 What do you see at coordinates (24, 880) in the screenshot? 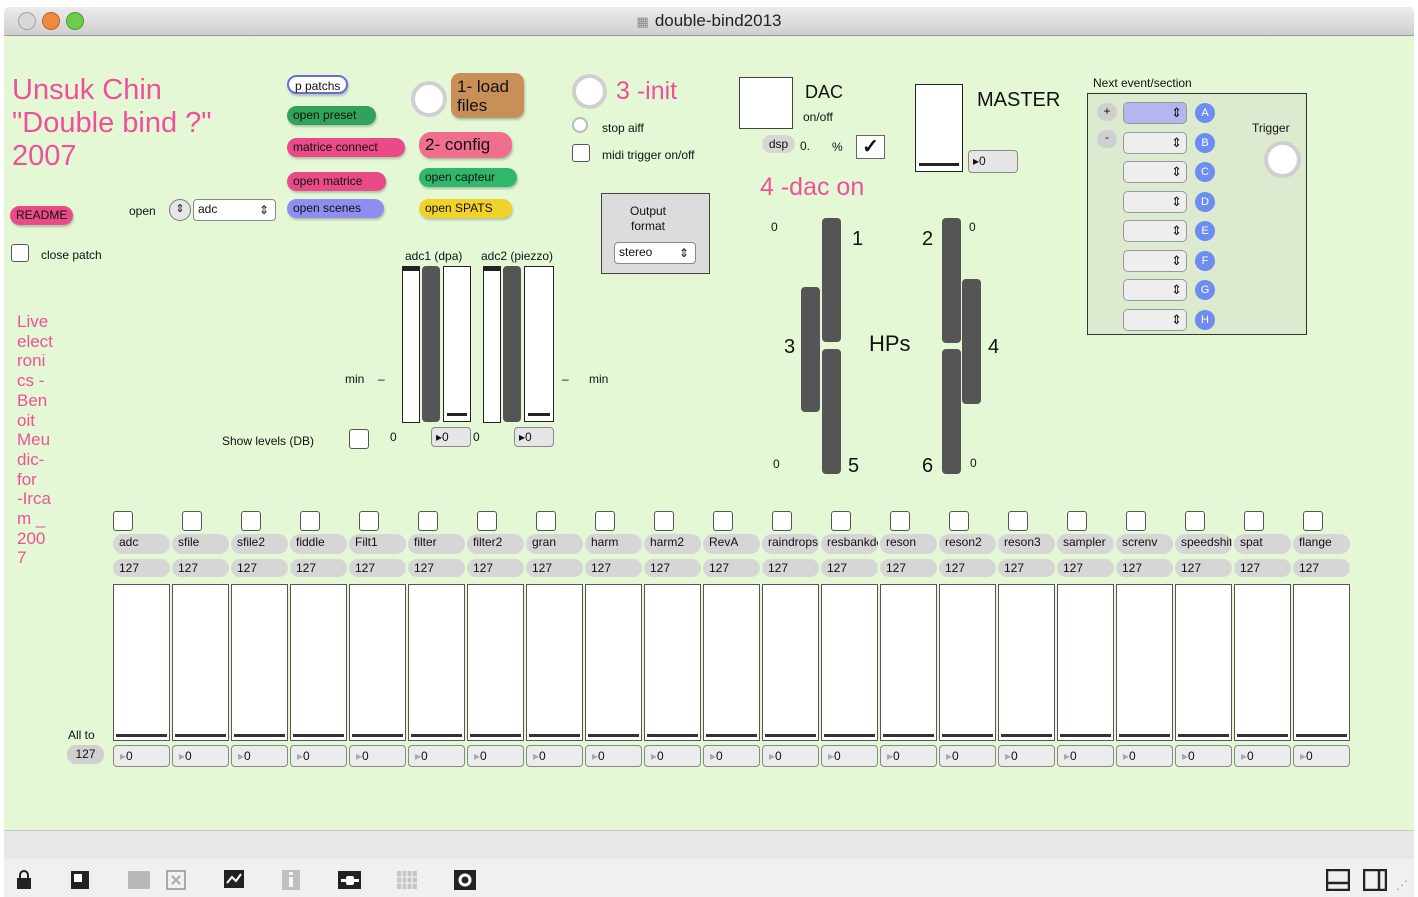
I see `lock-icon` at bounding box center [24, 880].